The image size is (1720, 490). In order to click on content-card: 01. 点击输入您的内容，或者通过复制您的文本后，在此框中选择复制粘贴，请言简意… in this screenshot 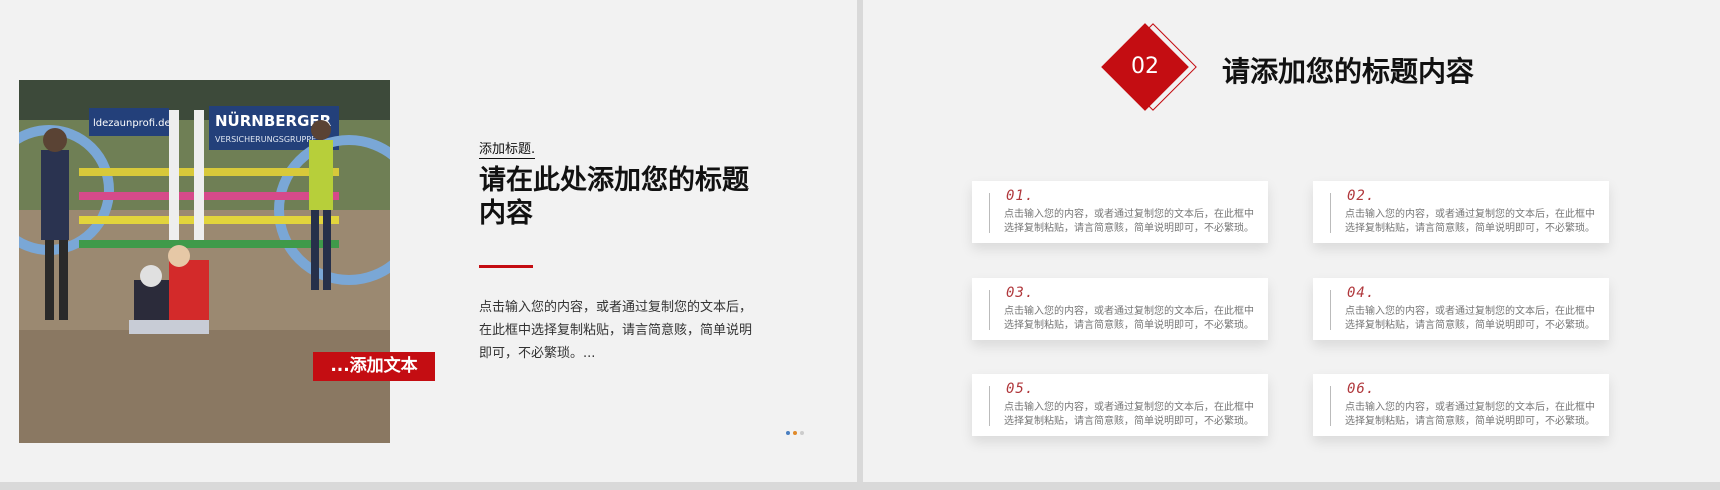, I will do `click(1120, 212)`.